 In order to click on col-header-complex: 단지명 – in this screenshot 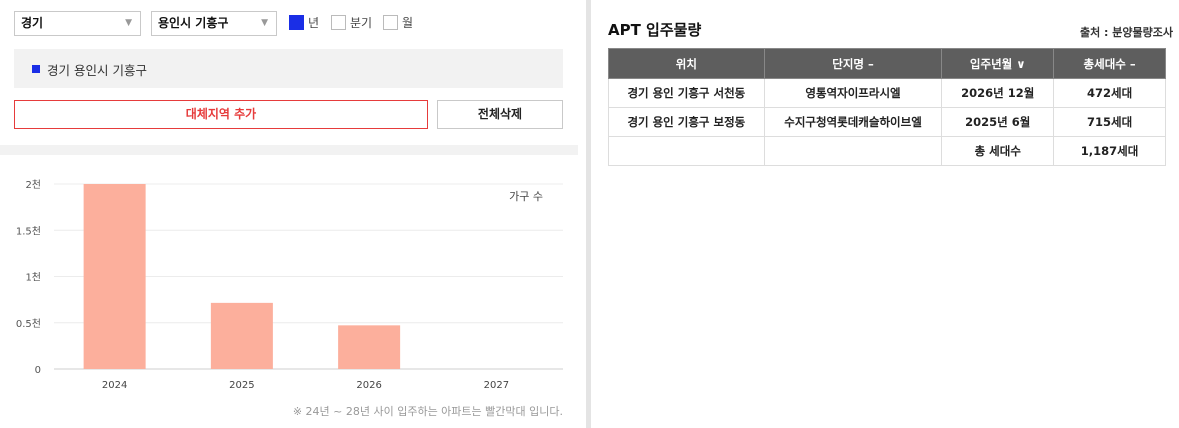, I will do `click(853, 63)`.